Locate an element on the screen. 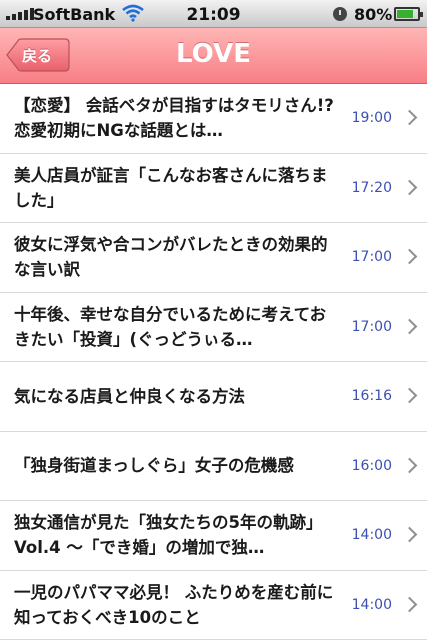  article-title-text: 一児のパパママ必見！ ふたりめを産む前に知っておくべき10のこと is located at coordinates (174, 604).